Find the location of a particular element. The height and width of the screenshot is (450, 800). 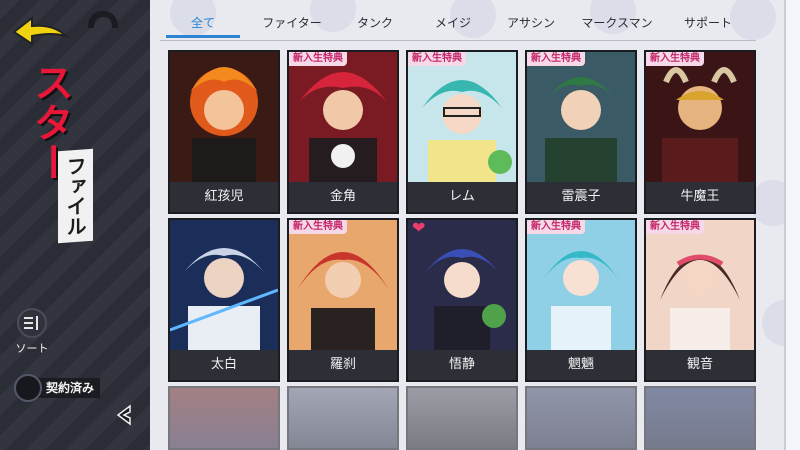

back-button is located at coordinates (40, 32).